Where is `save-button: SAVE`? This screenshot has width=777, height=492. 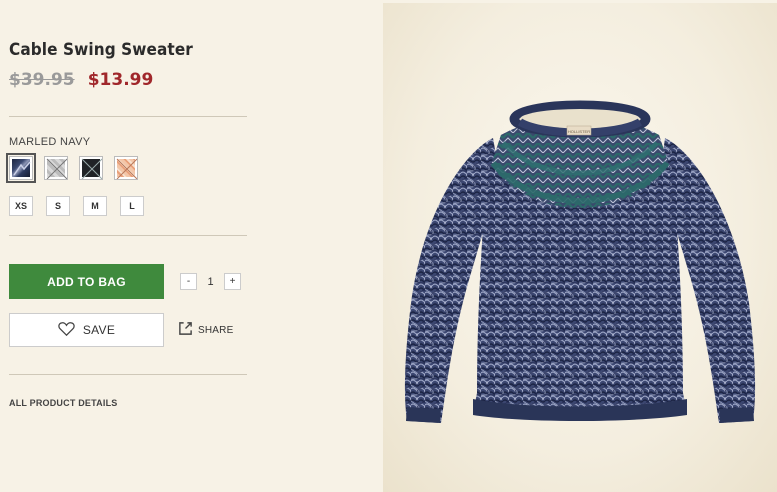
save-button: SAVE is located at coordinates (86, 330).